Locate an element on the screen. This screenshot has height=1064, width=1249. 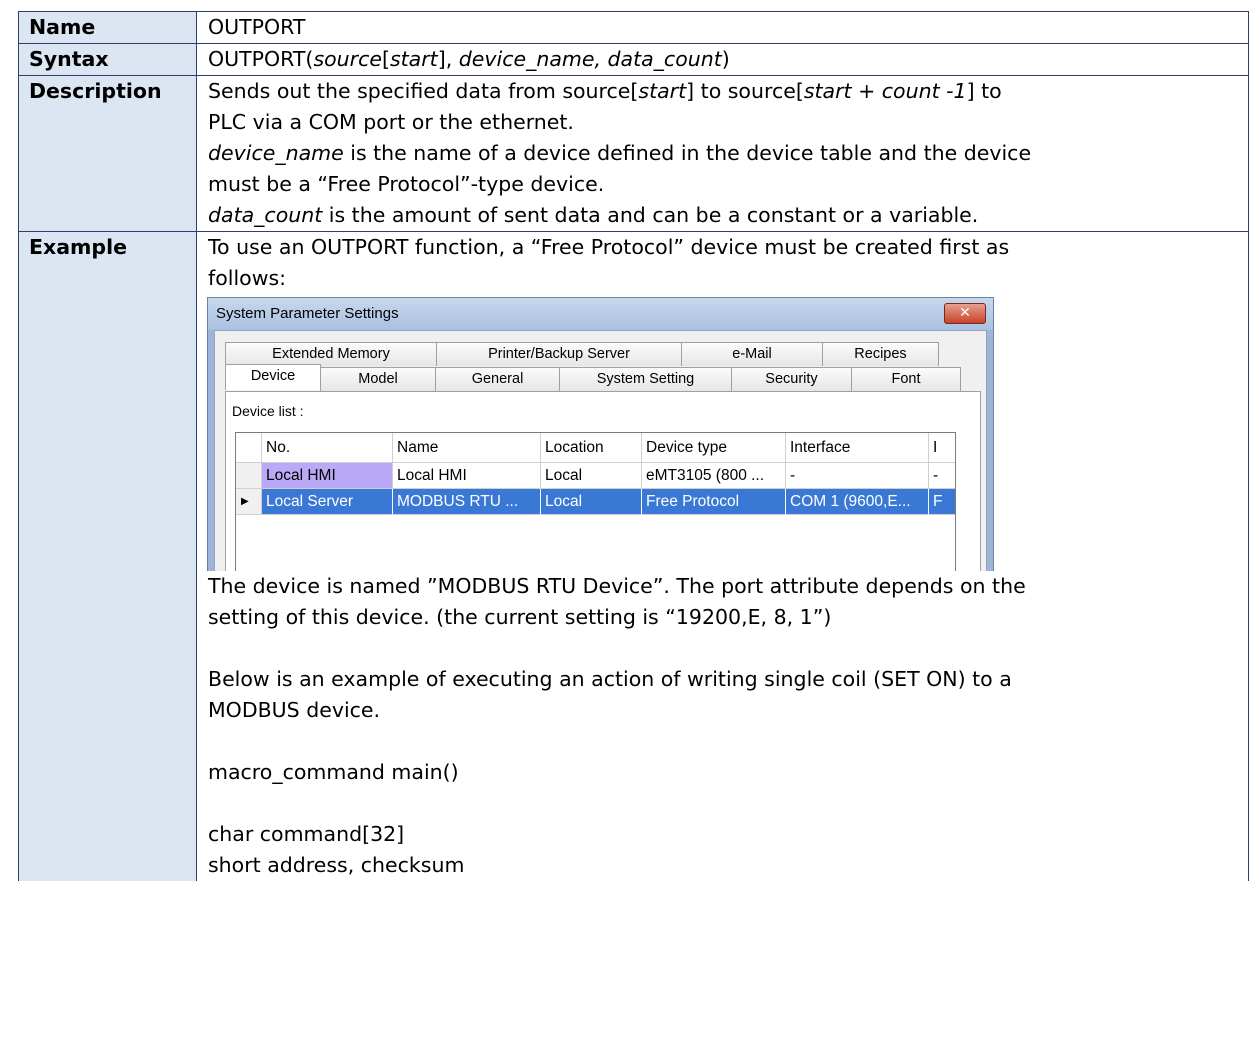
code-line-3: short address, checksum is located at coordinates (336, 865).